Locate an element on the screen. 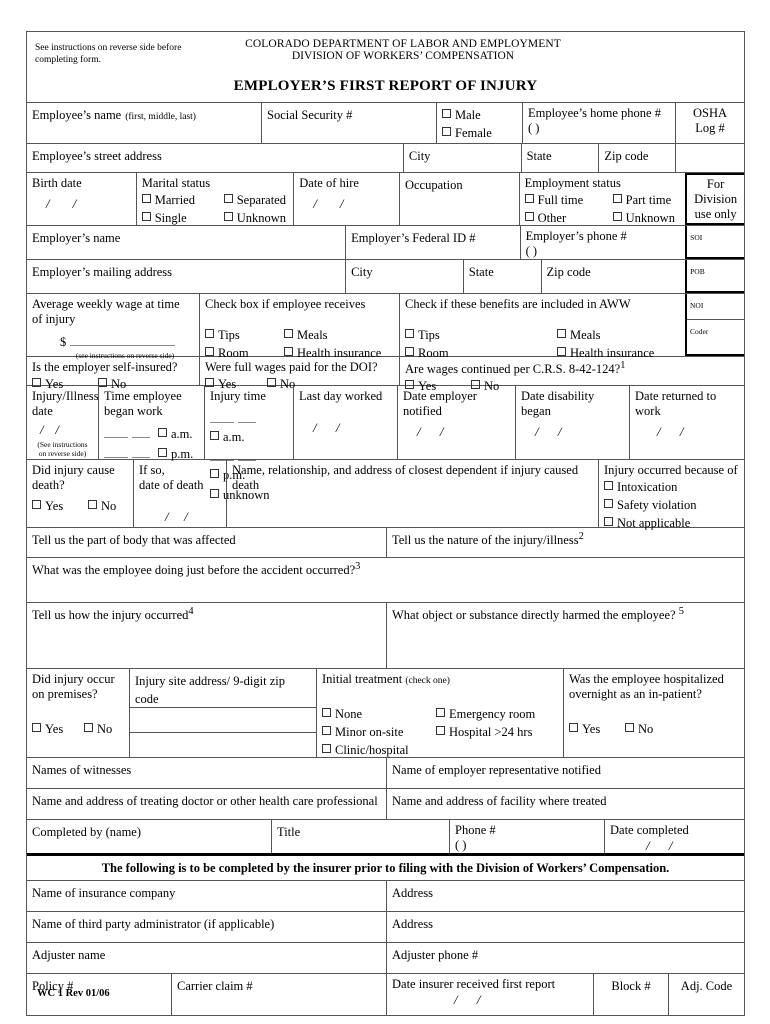  employee-street-field: Employee’s street address is located at coordinates (215, 157).